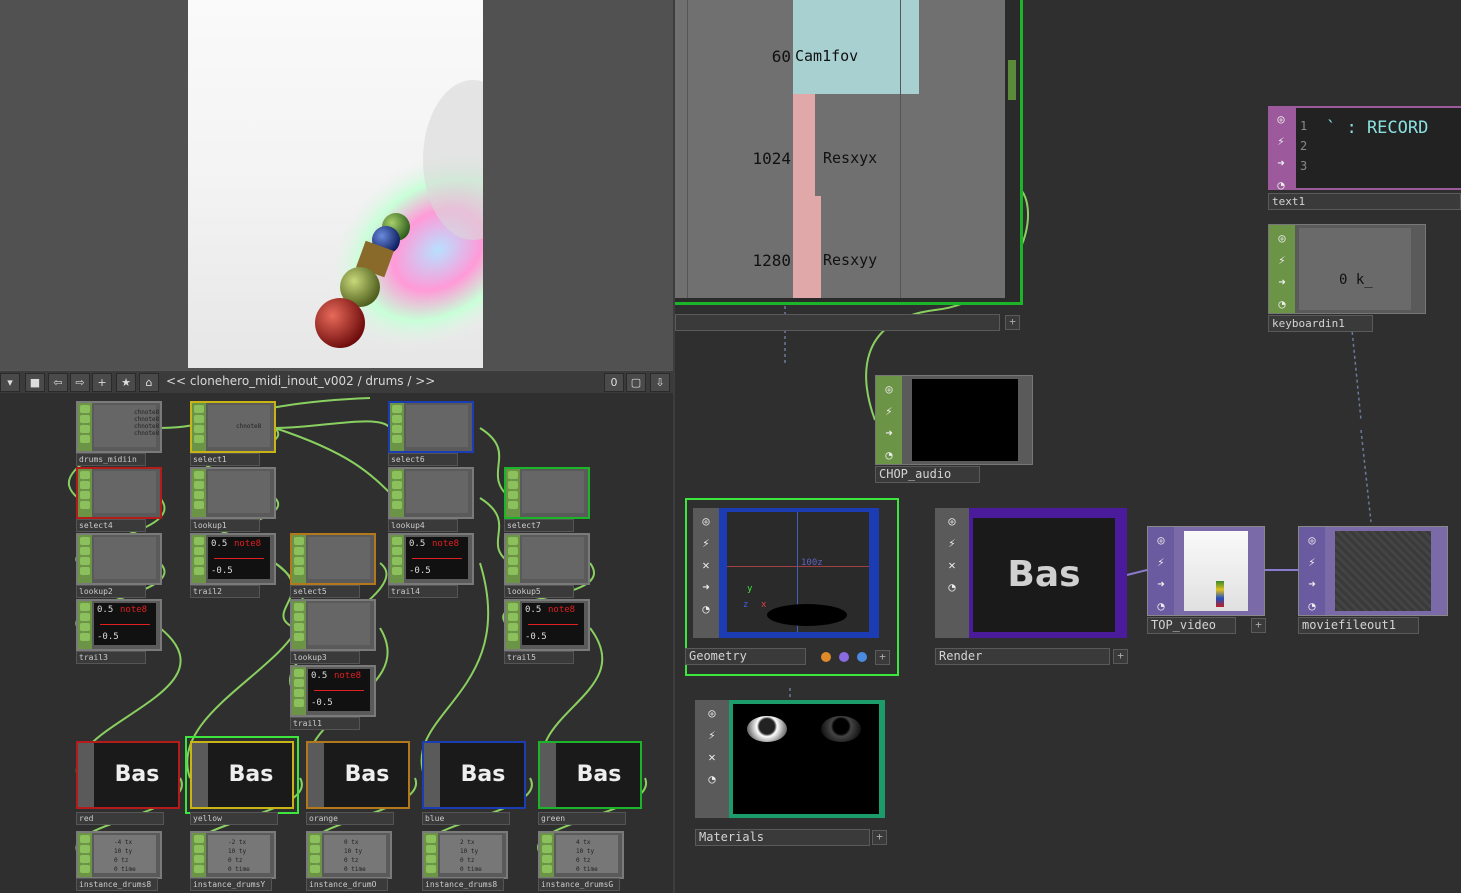  I want to click on top-node-top-video: ◎ ⚡ ➜ ◔, so click(1206, 571).